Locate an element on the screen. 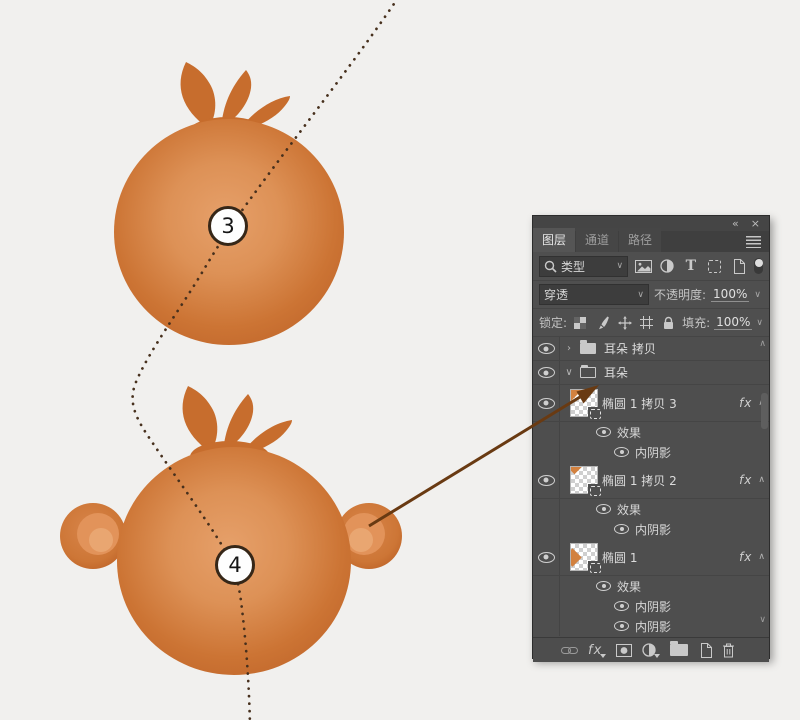 The image size is (800, 720). tab-paths: 路径 is located at coordinates (640, 240).